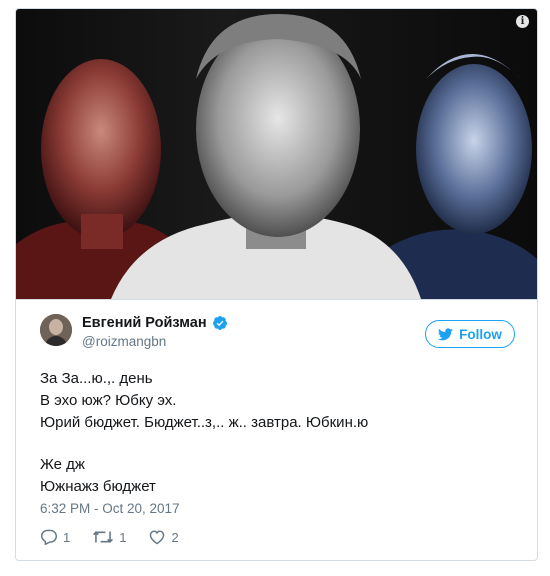 This screenshot has height=576, width=550. What do you see at coordinates (157, 537) in the screenshot?
I see `heart-icon` at bounding box center [157, 537].